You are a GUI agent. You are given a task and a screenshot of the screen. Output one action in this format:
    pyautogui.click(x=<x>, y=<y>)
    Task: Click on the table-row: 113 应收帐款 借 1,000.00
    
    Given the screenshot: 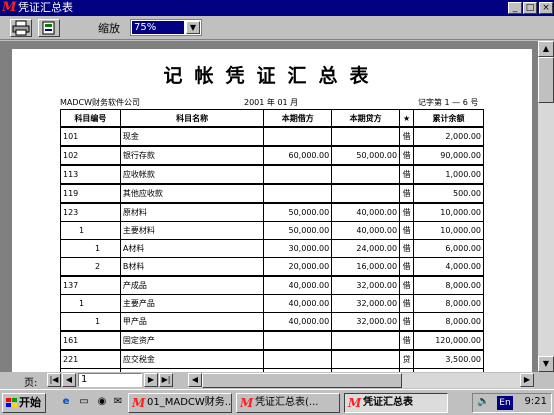 What is the action you would take?
    pyautogui.click(x=272, y=174)
    